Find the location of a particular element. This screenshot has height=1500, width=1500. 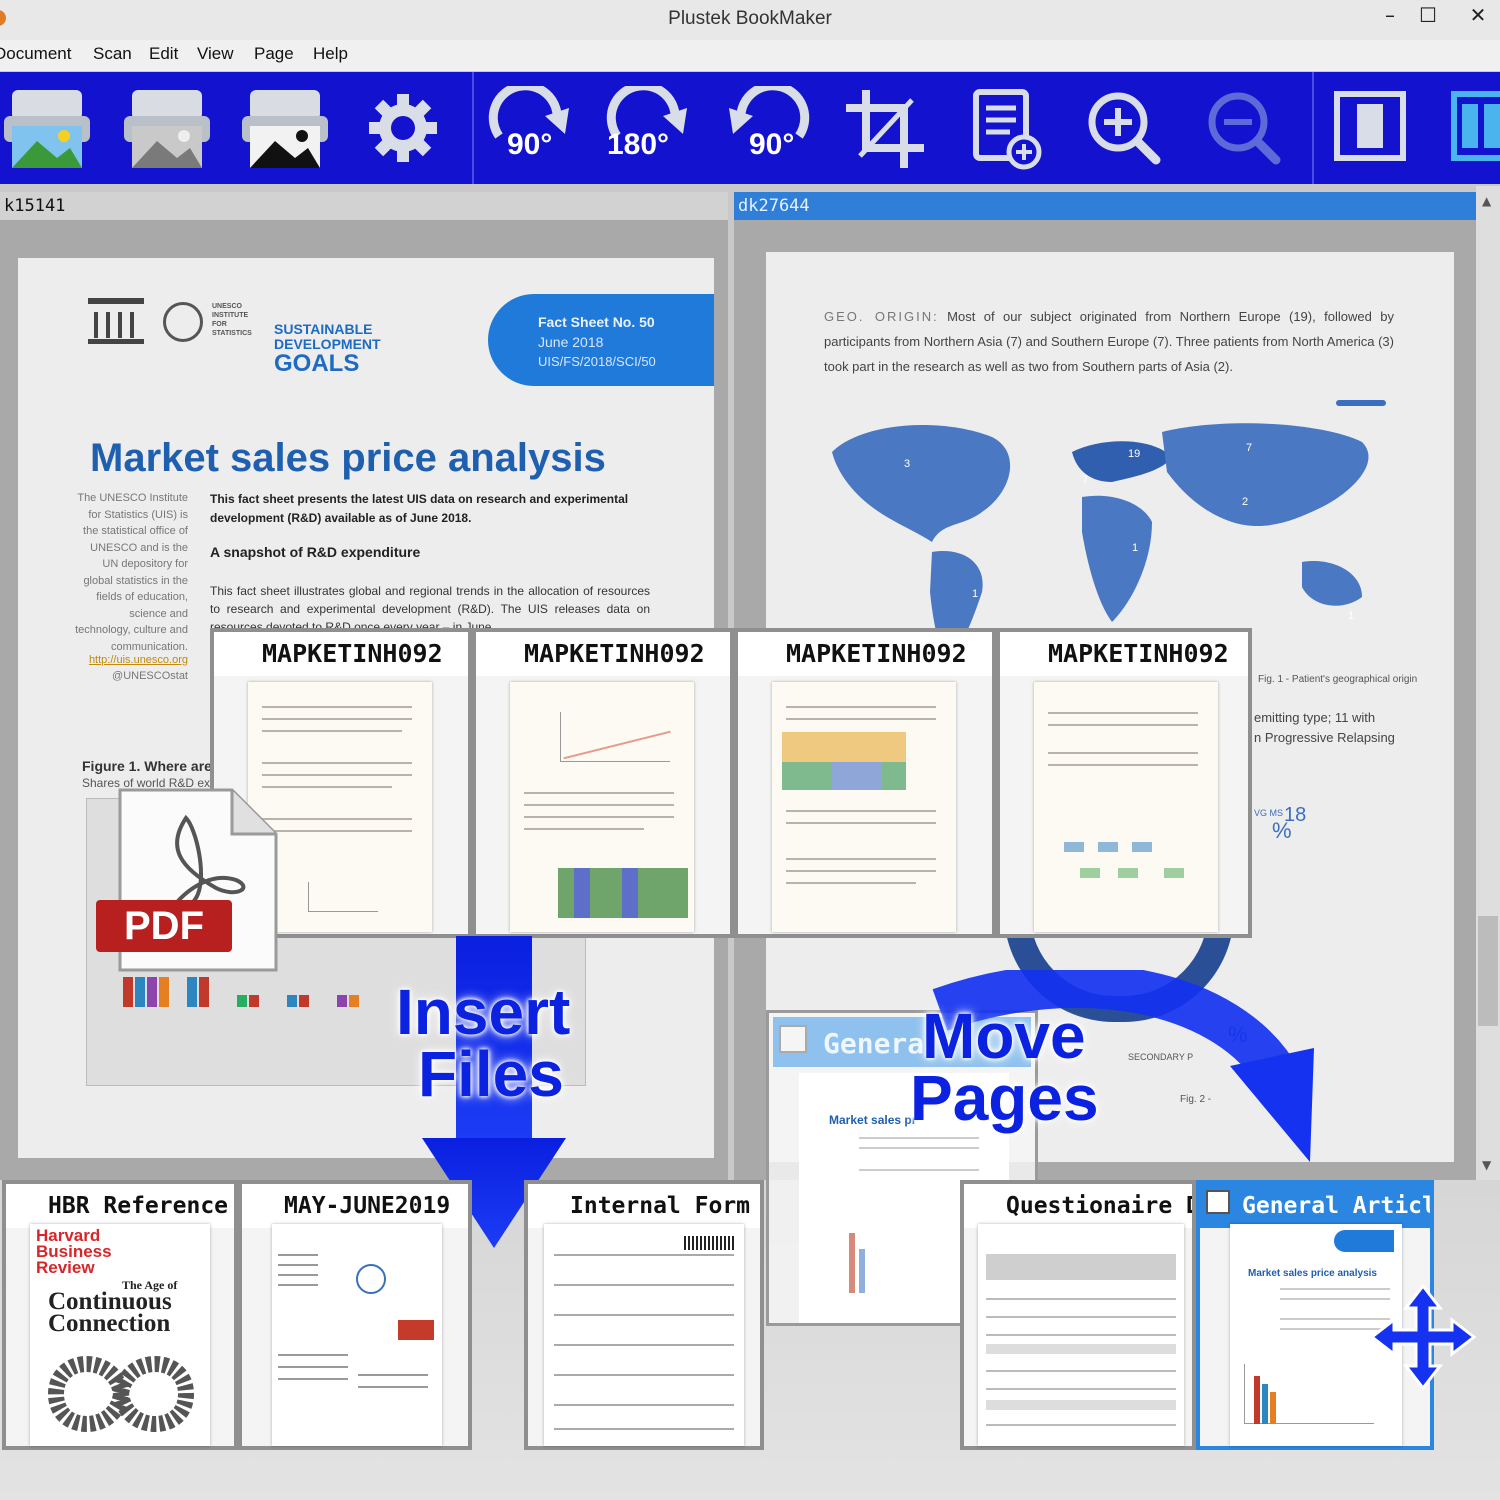

settings-gear-icon is located at coordinates (403, 128).